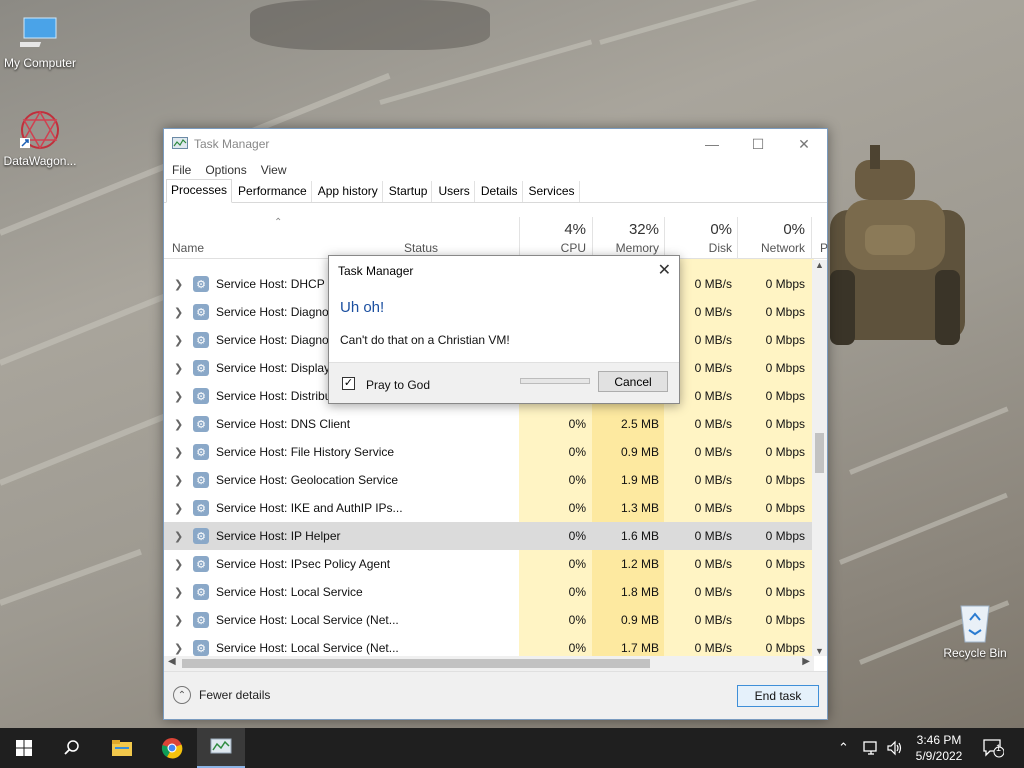 This screenshot has height=768, width=1024. Describe the element at coordinates (939, 748) in the screenshot. I see `clock: 3:46 PM 5/9/2022` at that location.